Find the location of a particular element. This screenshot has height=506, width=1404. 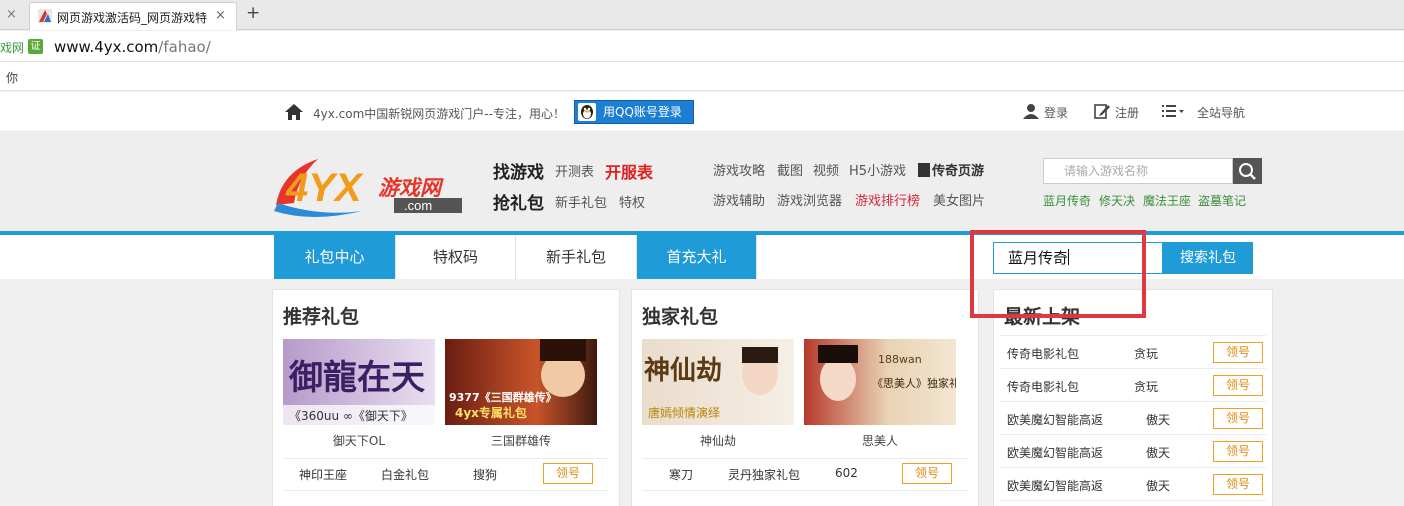

sanguo-caption: 三国群雄传 is located at coordinates (521, 440).